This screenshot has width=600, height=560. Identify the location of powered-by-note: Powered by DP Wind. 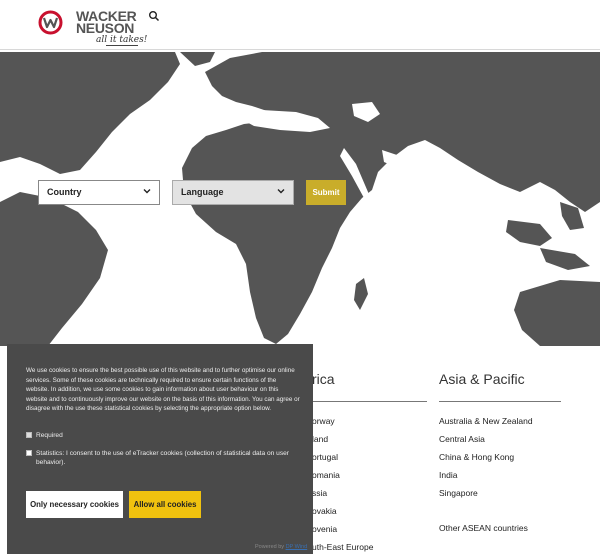
(281, 547).